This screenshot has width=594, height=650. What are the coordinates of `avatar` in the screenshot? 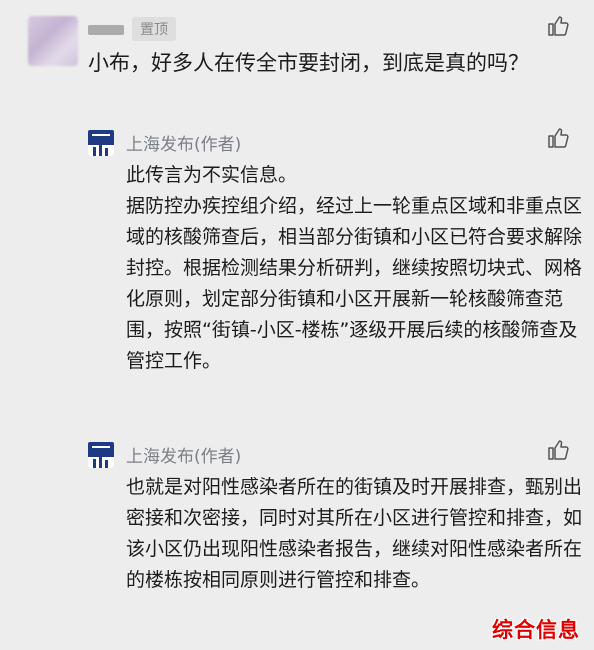 It's located at (53, 41).